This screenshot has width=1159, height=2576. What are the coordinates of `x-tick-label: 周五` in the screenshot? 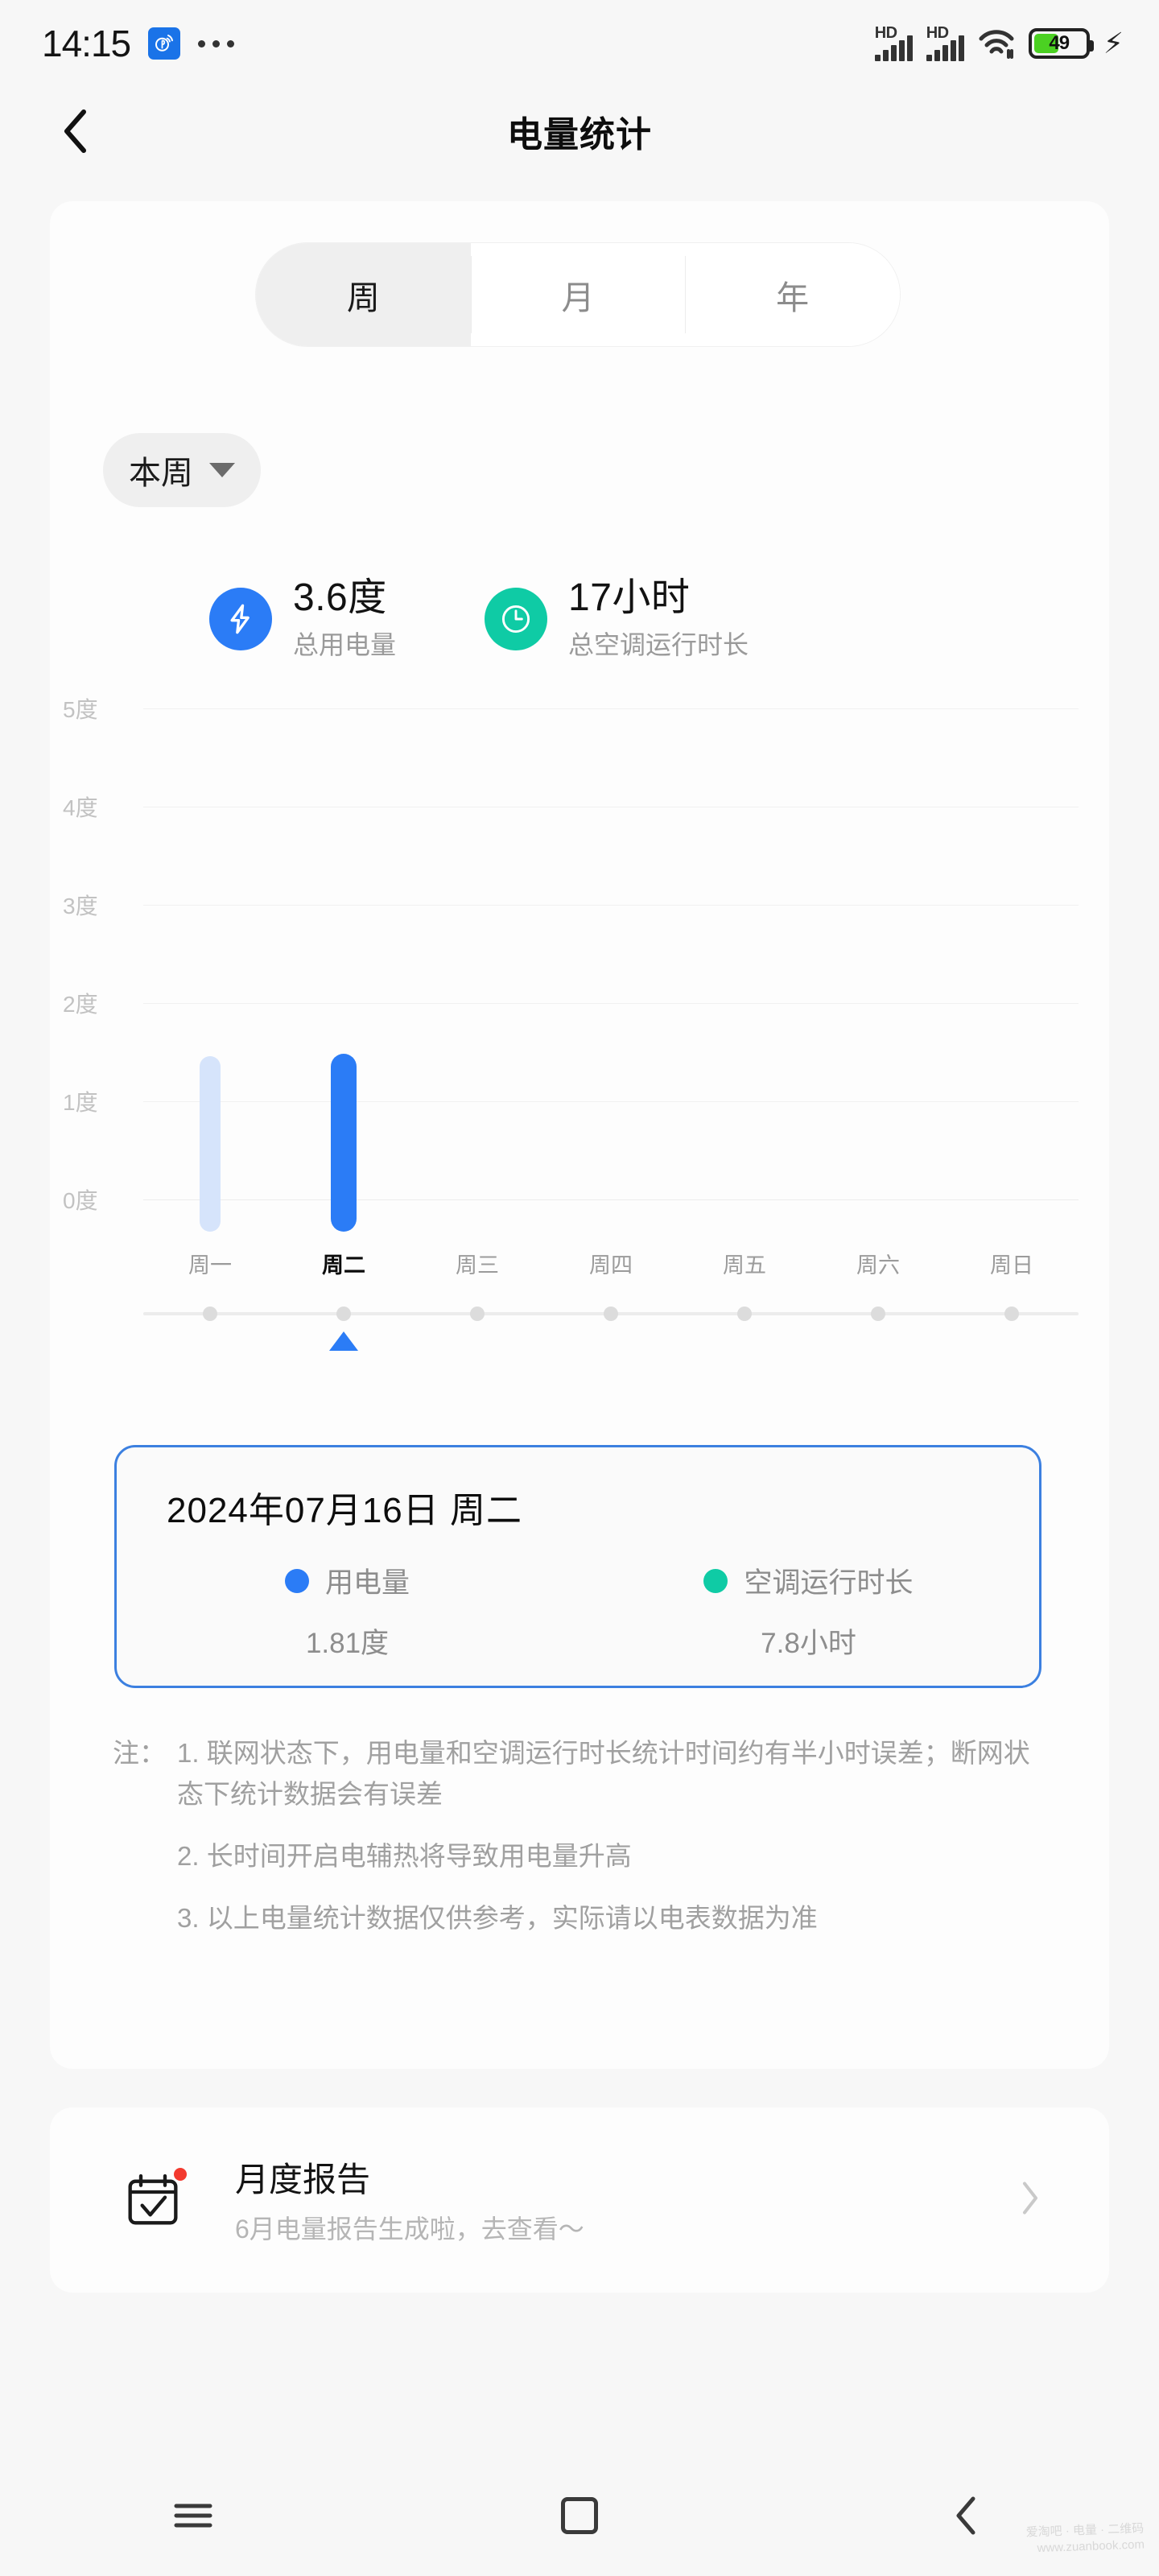 It's located at (744, 1263).